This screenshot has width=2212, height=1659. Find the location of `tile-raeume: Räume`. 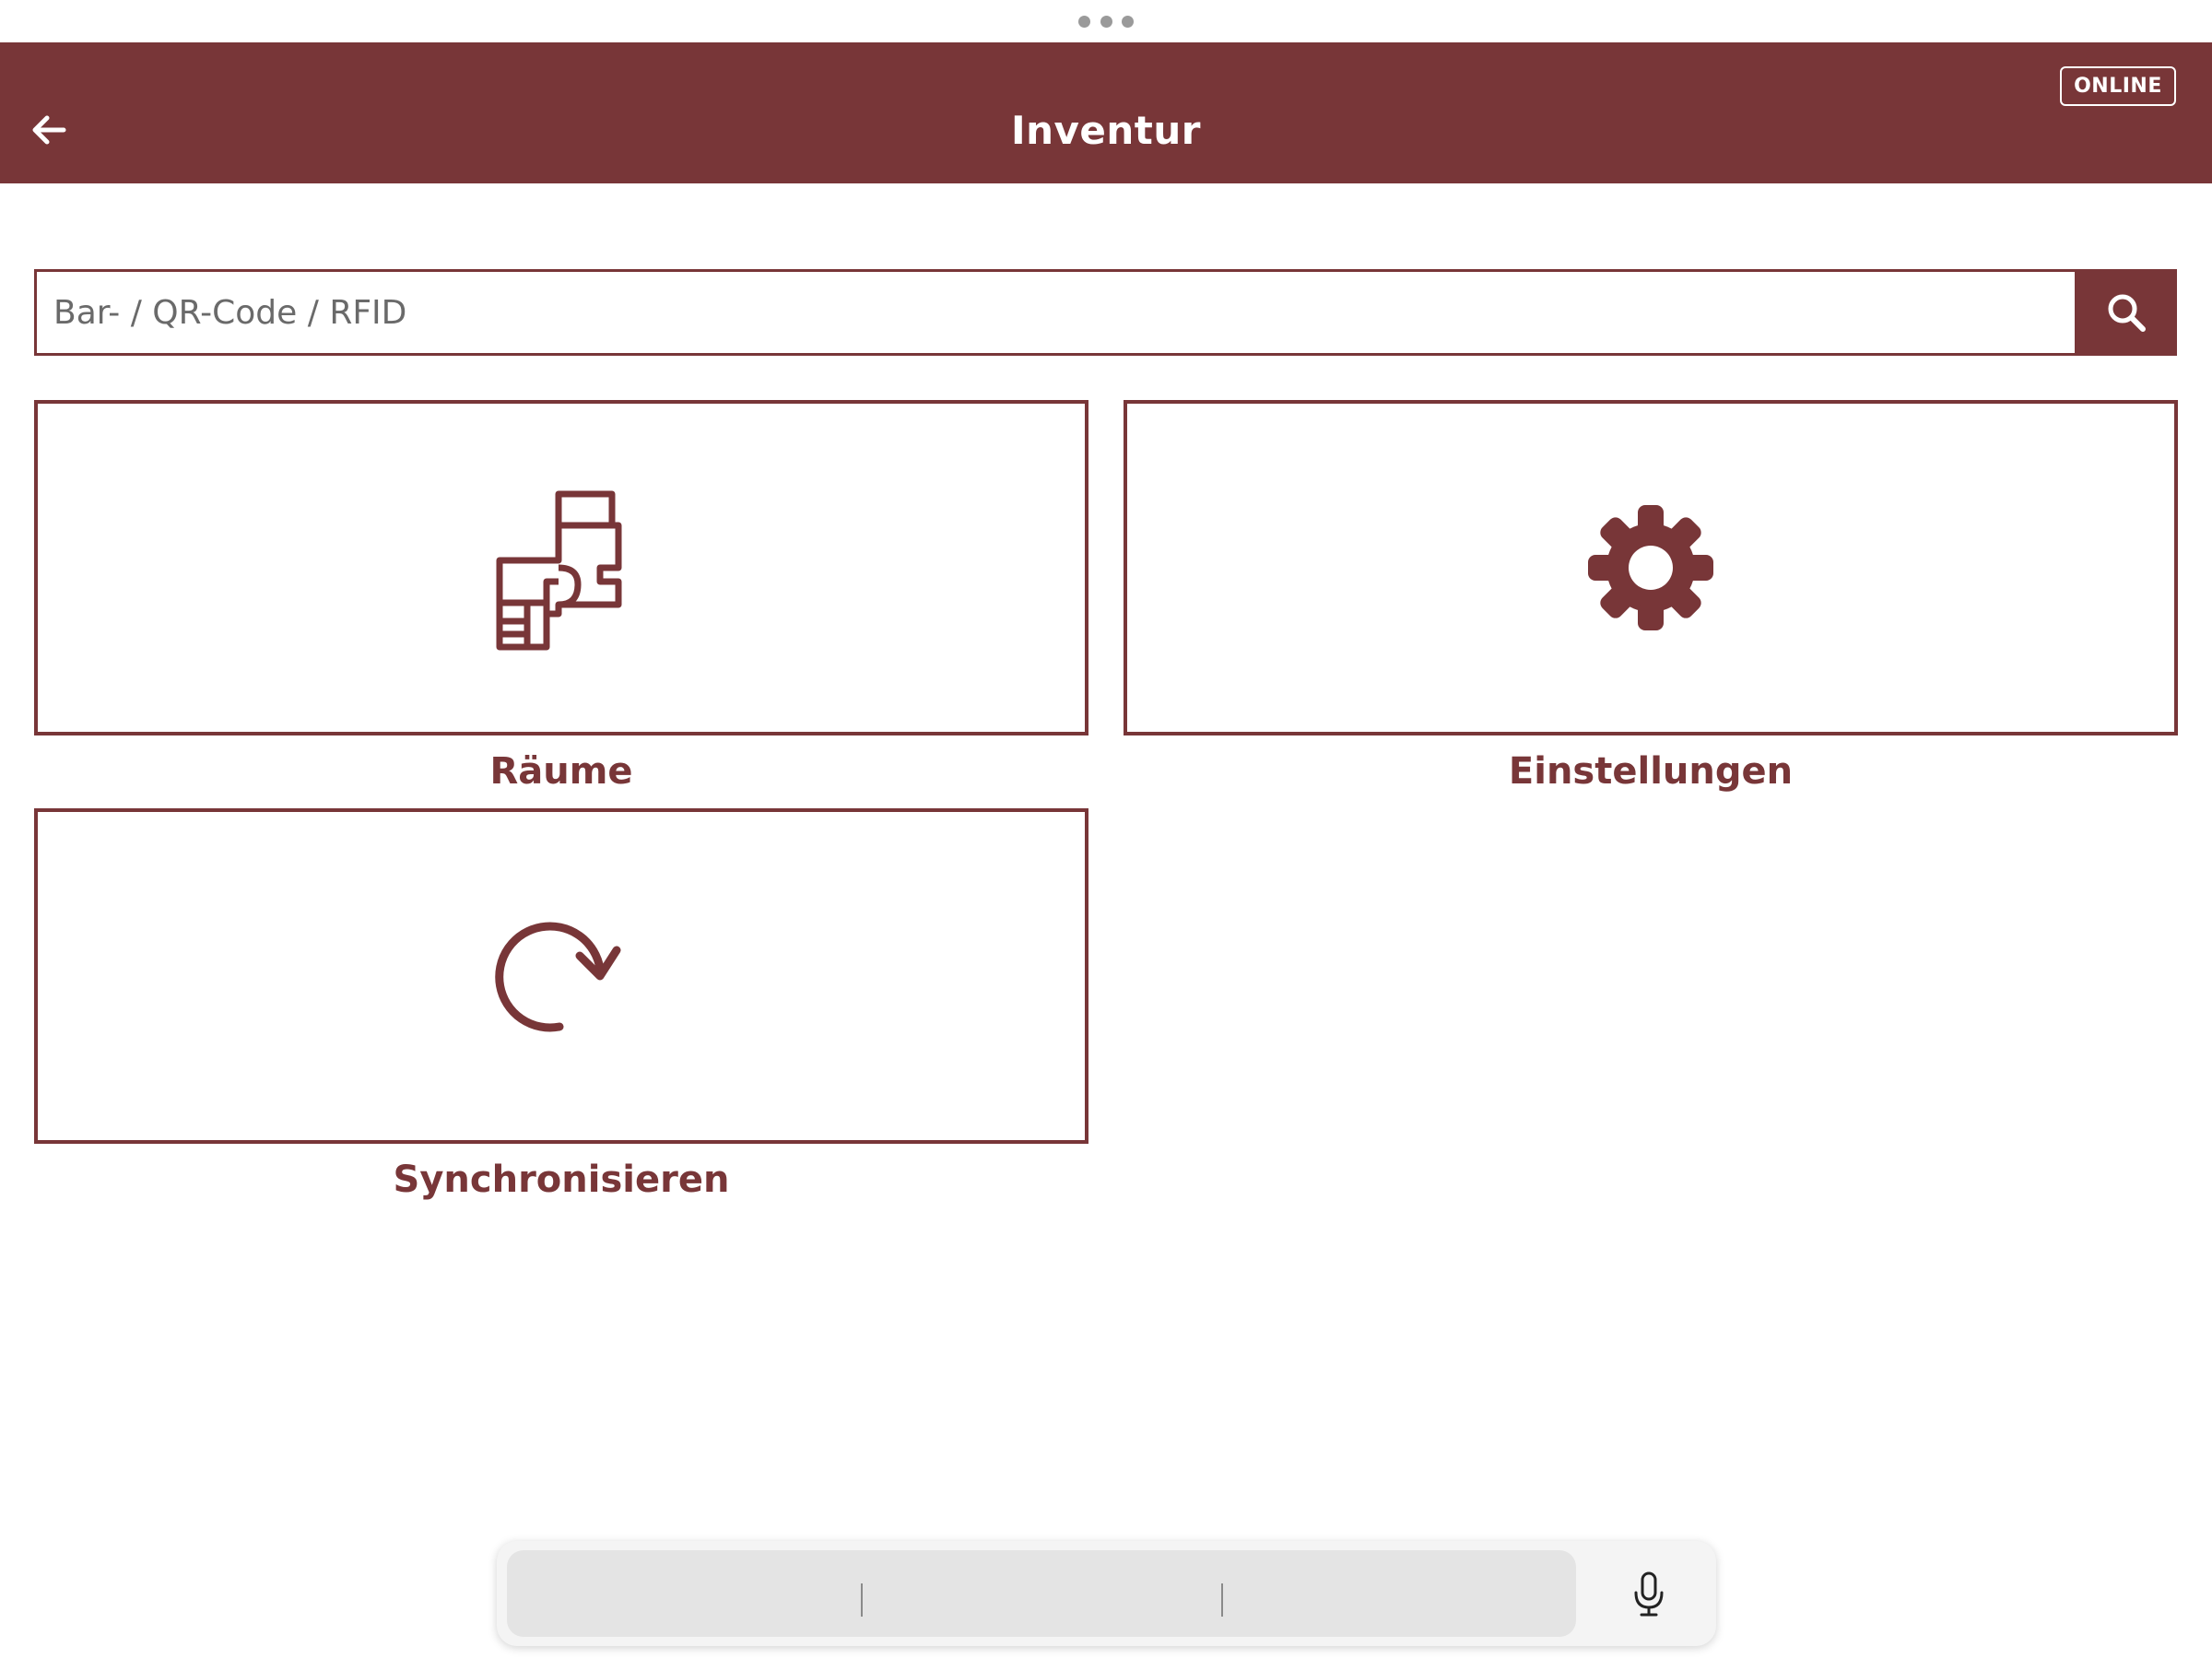

tile-raeume: Räume is located at coordinates (561, 598).